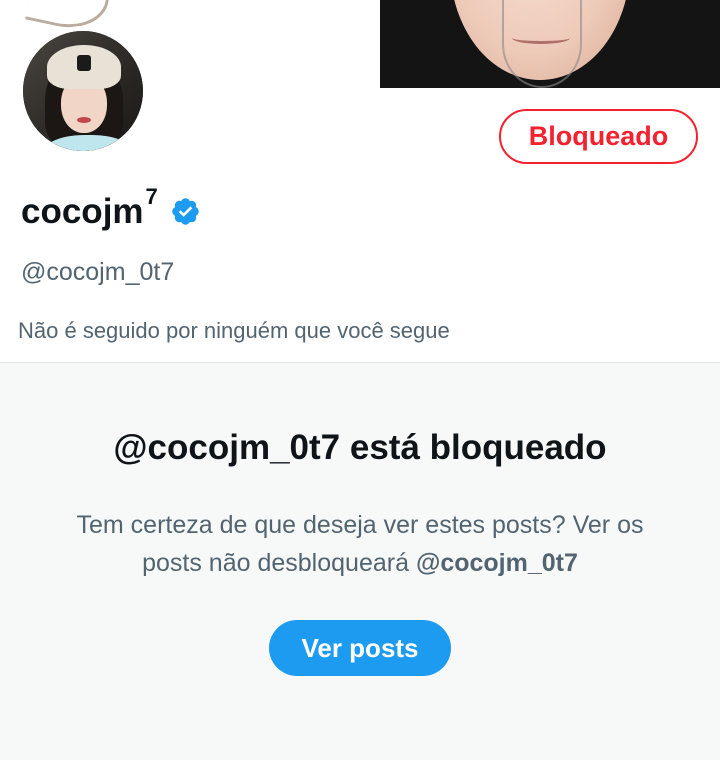  What do you see at coordinates (82, 211) in the screenshot?
I see `display-name: cocojm` at bounding box center [82, 211].